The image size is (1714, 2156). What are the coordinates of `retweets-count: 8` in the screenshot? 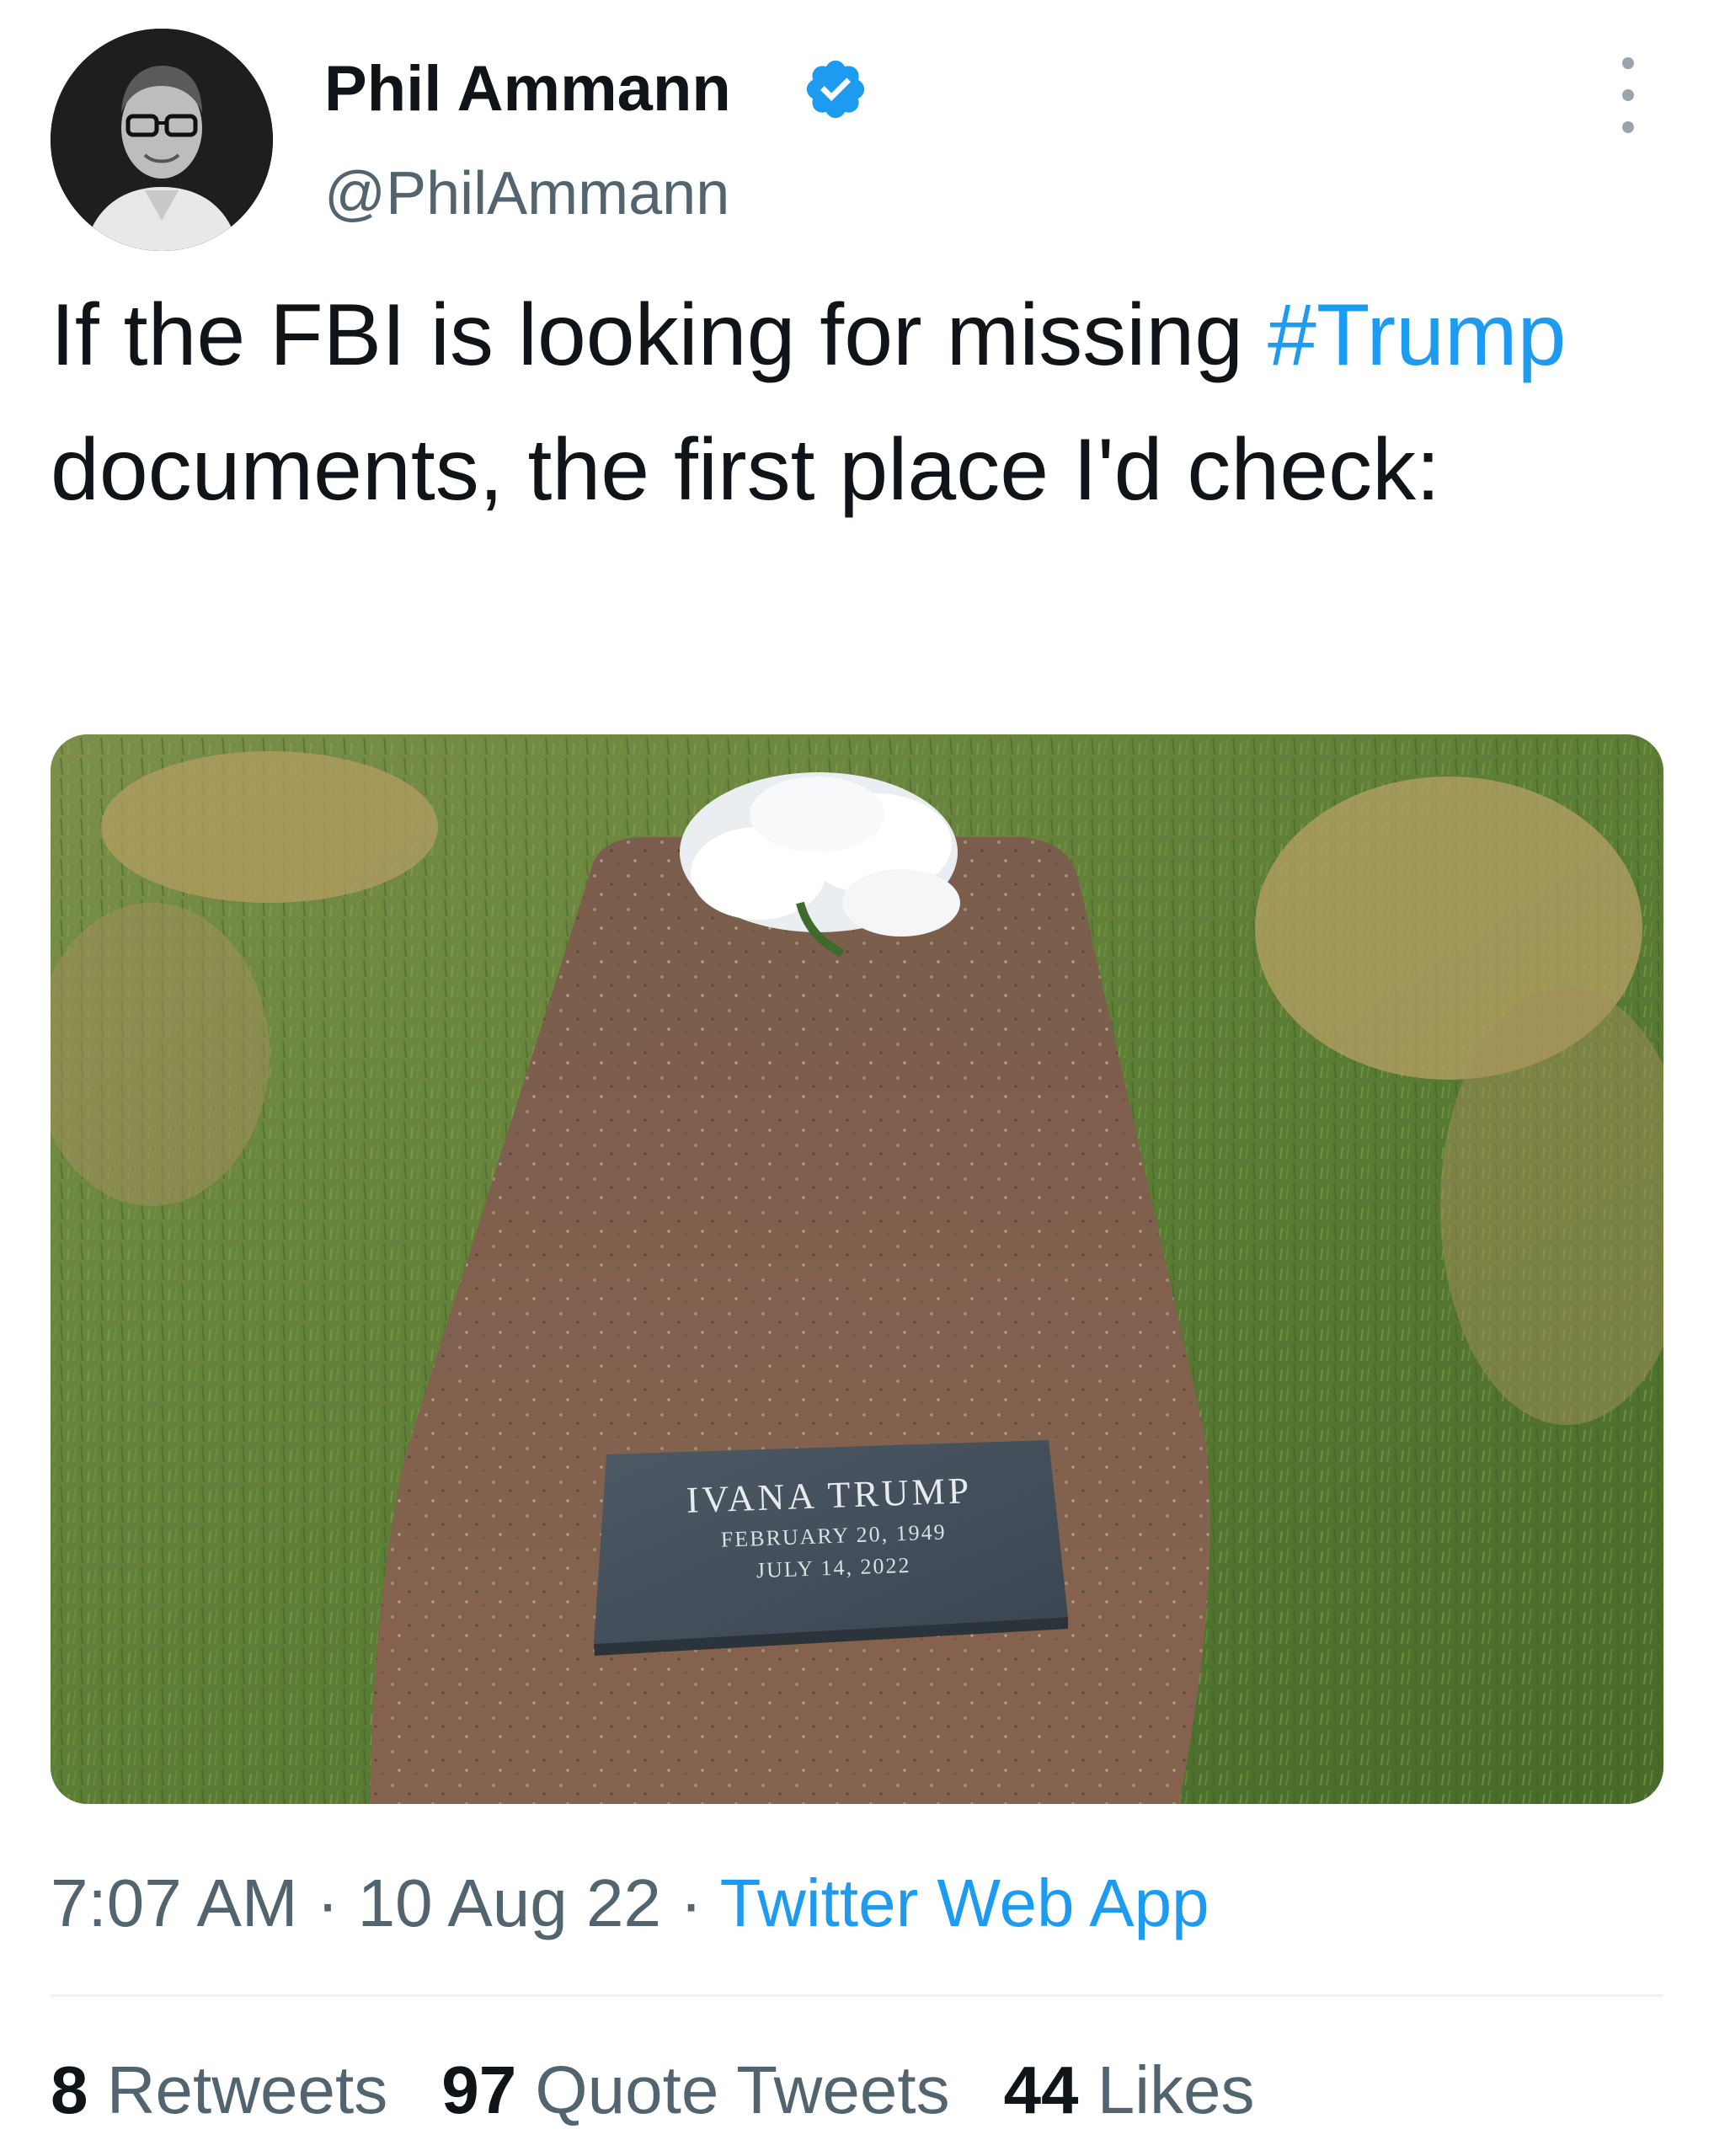 It's located at (69, 2089).